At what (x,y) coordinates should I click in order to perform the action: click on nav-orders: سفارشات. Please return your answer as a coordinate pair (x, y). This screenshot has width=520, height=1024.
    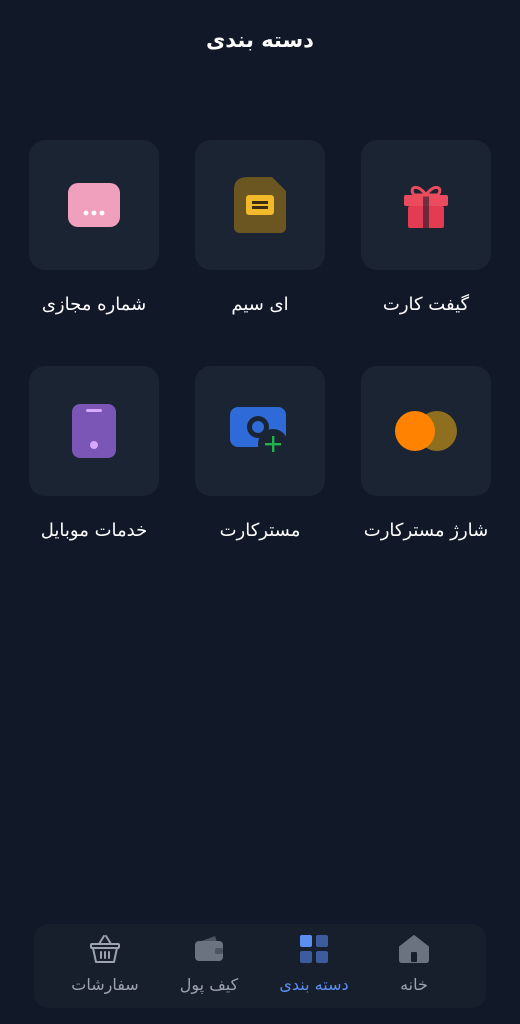
    Looking at the image, I should click on (105, 966).